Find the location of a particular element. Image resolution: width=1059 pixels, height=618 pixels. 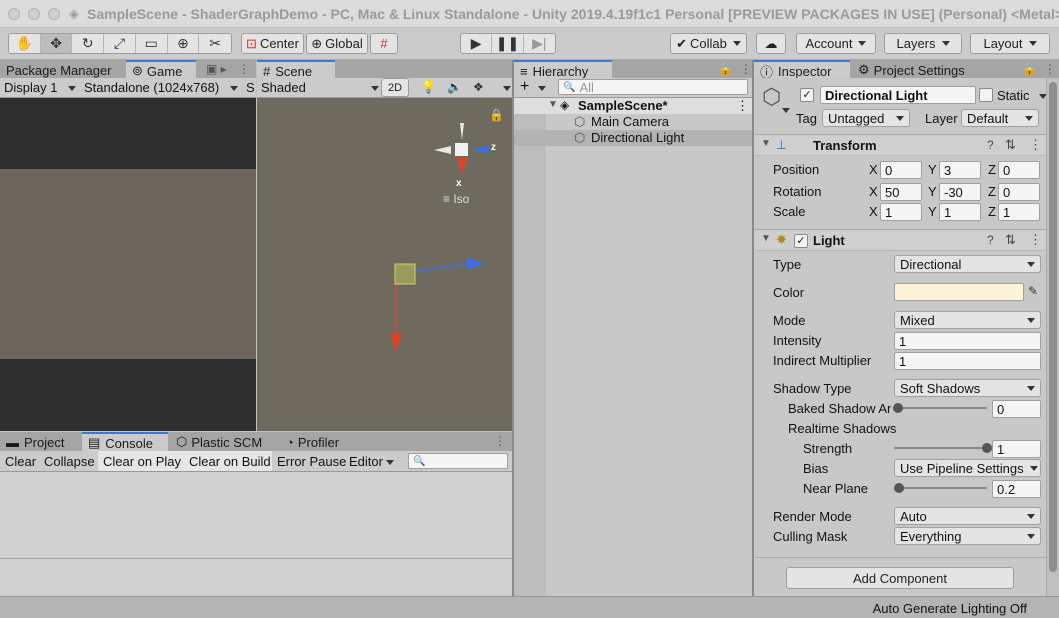

tab-overflow-icon: ▣ ▸ is located at coordinates (216, 69).